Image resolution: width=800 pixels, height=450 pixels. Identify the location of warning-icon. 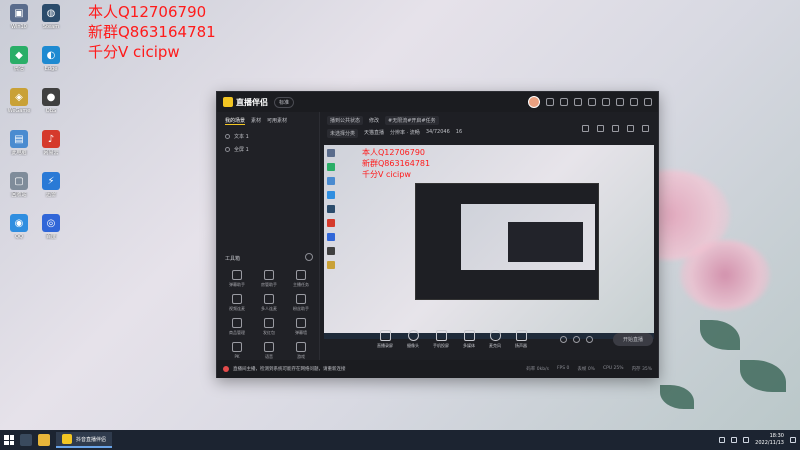
(226, 369).